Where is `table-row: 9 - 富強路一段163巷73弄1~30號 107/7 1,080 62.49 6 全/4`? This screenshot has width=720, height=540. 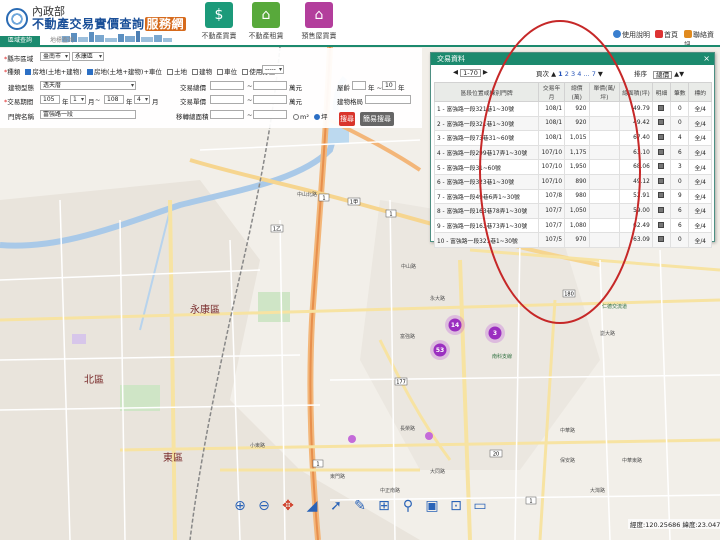
table-row: 9 - 富強路一段163巷73弄1~30號 107/7 1,080 62.49 6 全/4 is located at coordinates (572, 225).